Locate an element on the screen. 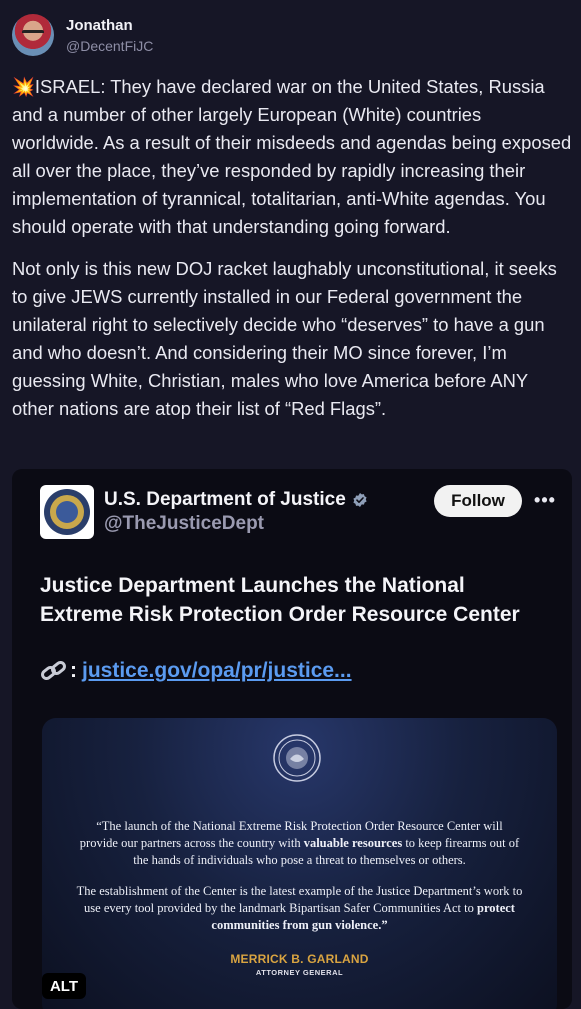 The width and height of the screenshot is (581, 1009). more-options-icon: ••• is located at coordinates (545, 500).